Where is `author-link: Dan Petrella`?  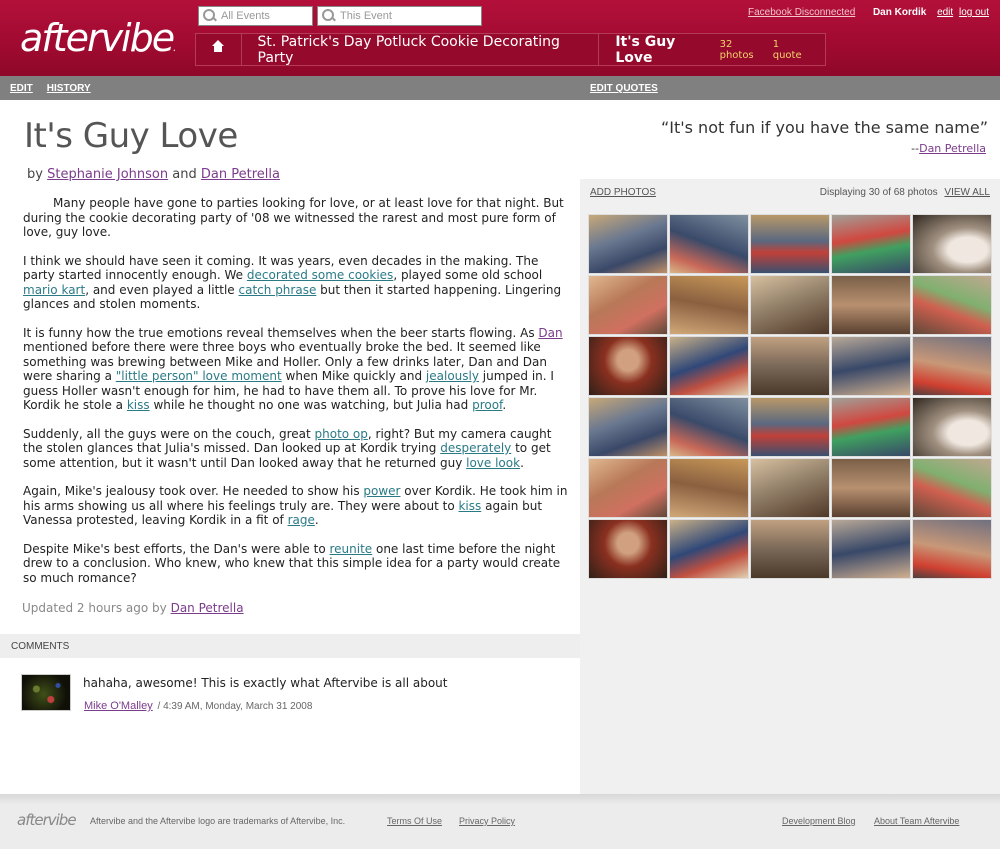
author-link: Dan Petrella is located at coordinates (240, 174).